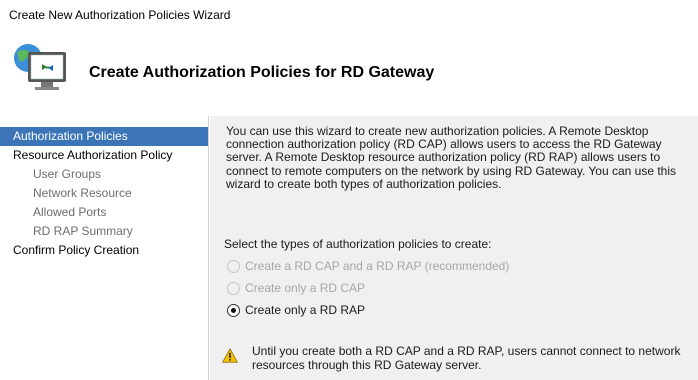  I want to click on warning-icon, so click(230, 355).